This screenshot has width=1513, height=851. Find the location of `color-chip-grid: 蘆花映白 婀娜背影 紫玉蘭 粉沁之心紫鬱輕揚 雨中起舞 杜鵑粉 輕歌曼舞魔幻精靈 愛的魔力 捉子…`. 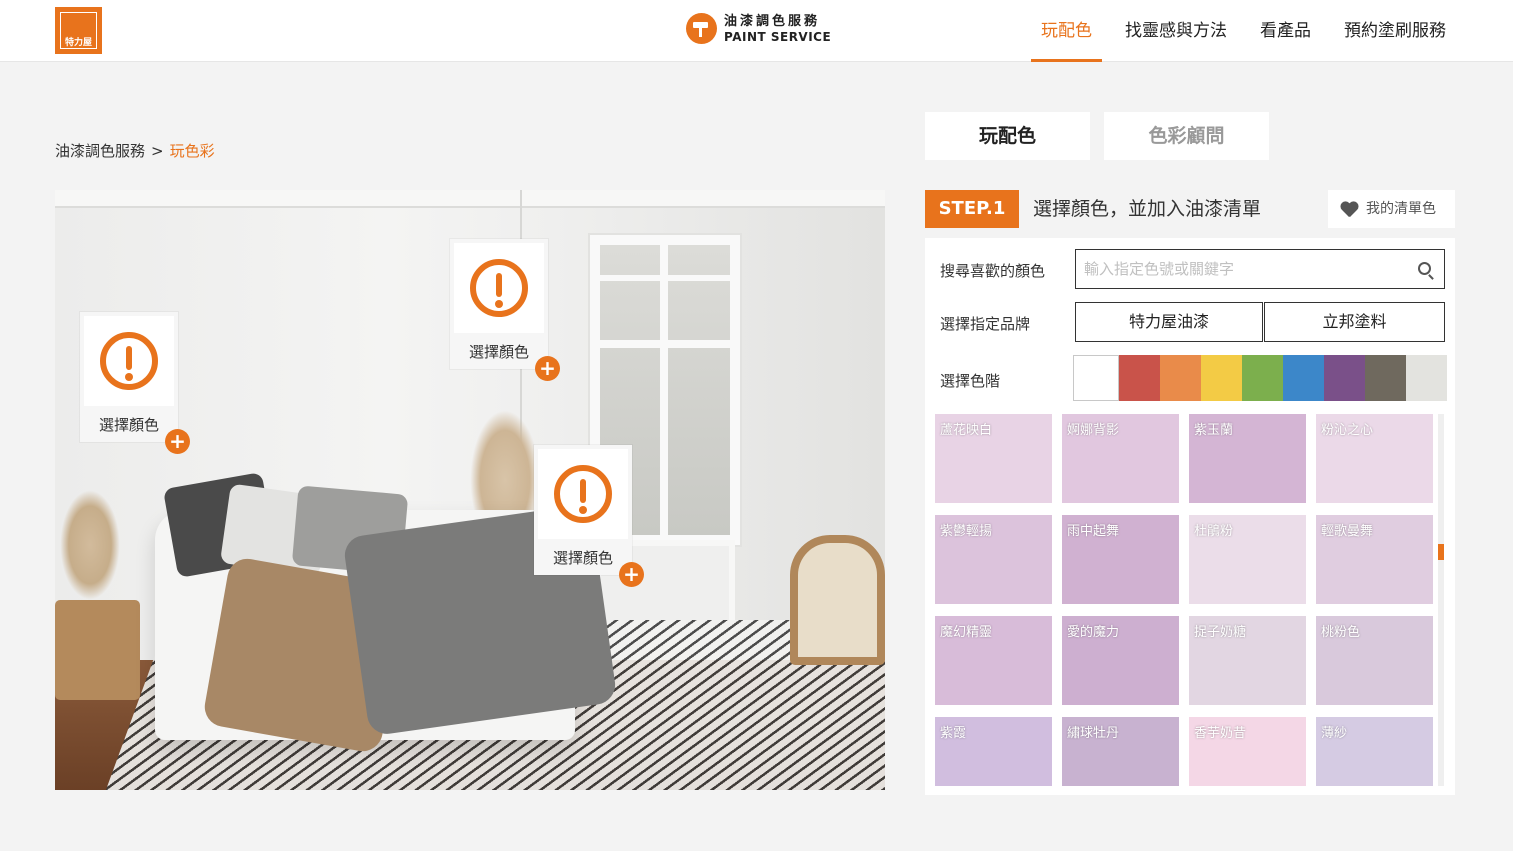

color-chip-grid: 蘆花映白 婀娜背影 紫玉蘭 粉沁之心紫鬱輕揚 雨中起舞 杜鵑粉 輕歌曼舞魔幻精靈 愛的魔力 捉子… is located at coordinates (1185, 600).